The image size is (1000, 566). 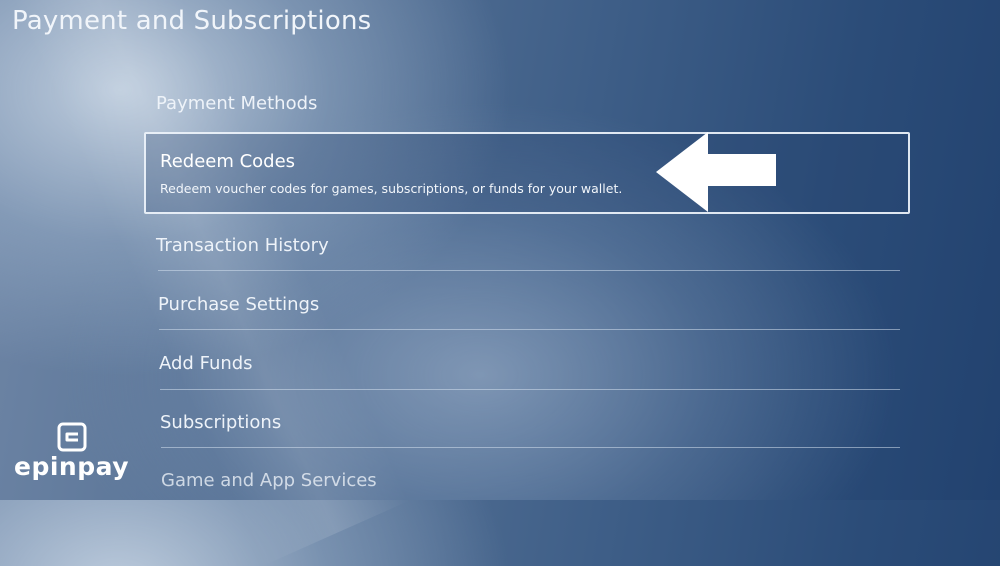 I want to click on menu-item-label: Transaction History, so click(x=242, y=245).